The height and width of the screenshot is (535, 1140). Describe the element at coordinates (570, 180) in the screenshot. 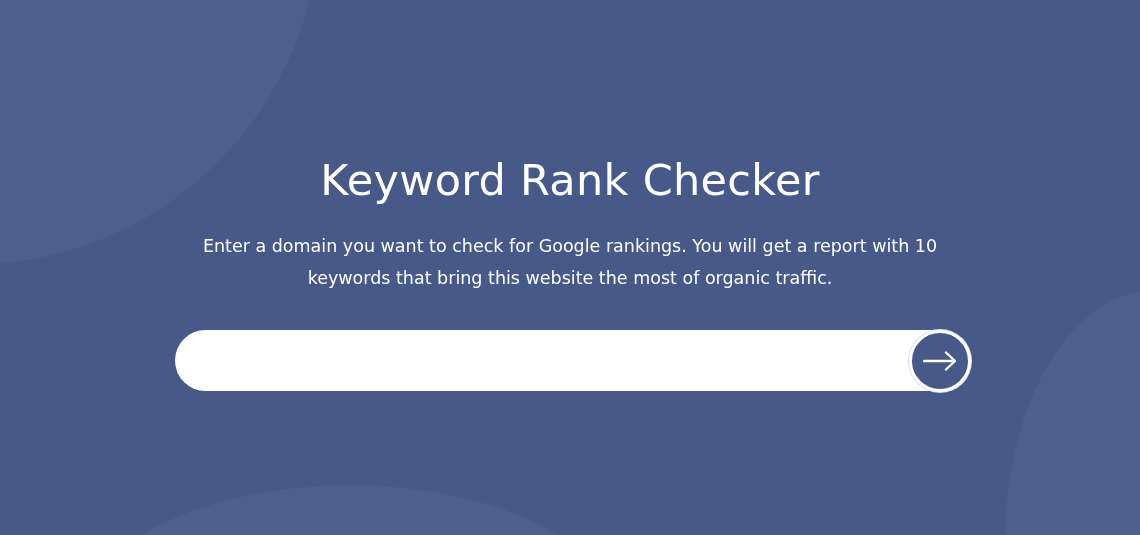

I see `page-title: Keyword Rank Checker` at that location.